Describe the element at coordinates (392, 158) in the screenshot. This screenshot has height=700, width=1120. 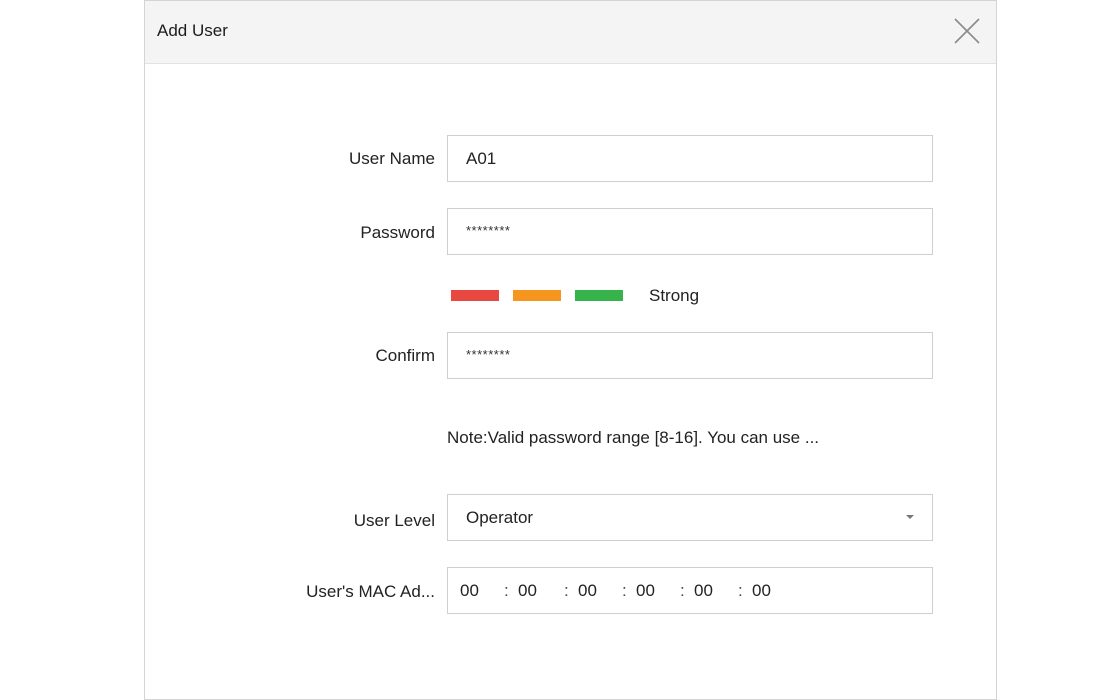
I see `username-label: User Name` at that location.